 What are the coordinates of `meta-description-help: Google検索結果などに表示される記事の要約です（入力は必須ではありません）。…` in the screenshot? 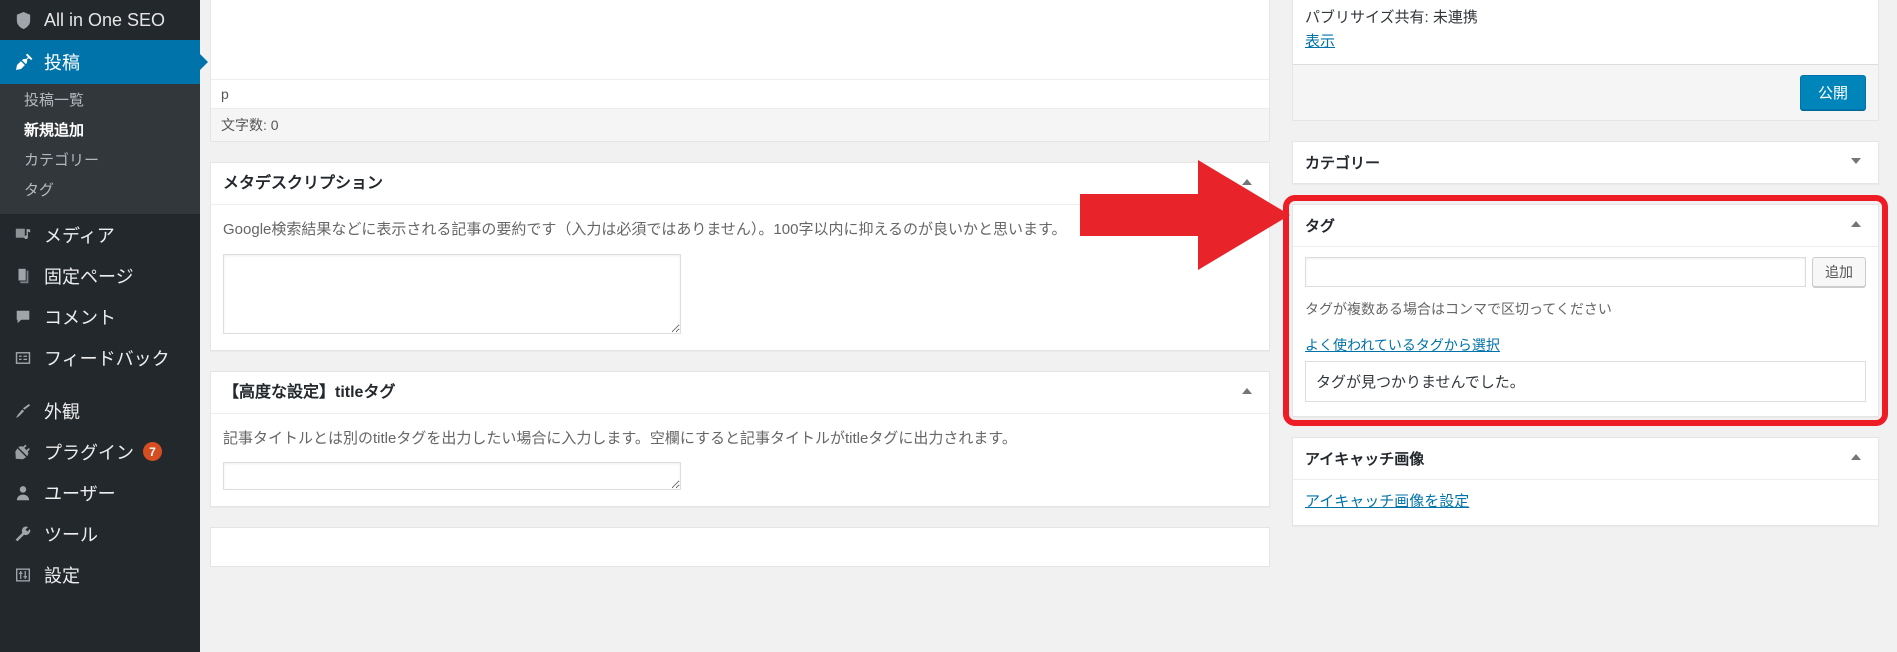 It's located at (645, 230).